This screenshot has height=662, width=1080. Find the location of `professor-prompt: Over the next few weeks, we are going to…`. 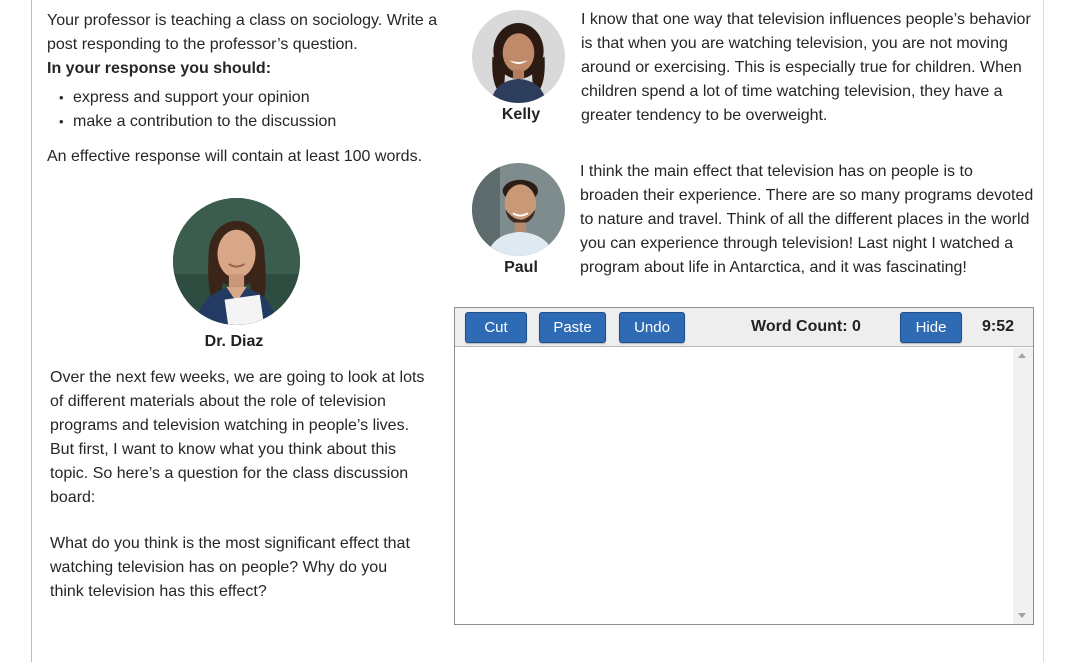

professor-prompt: Over the next few weeks, we are going to… is located at coordinates (237, 437).